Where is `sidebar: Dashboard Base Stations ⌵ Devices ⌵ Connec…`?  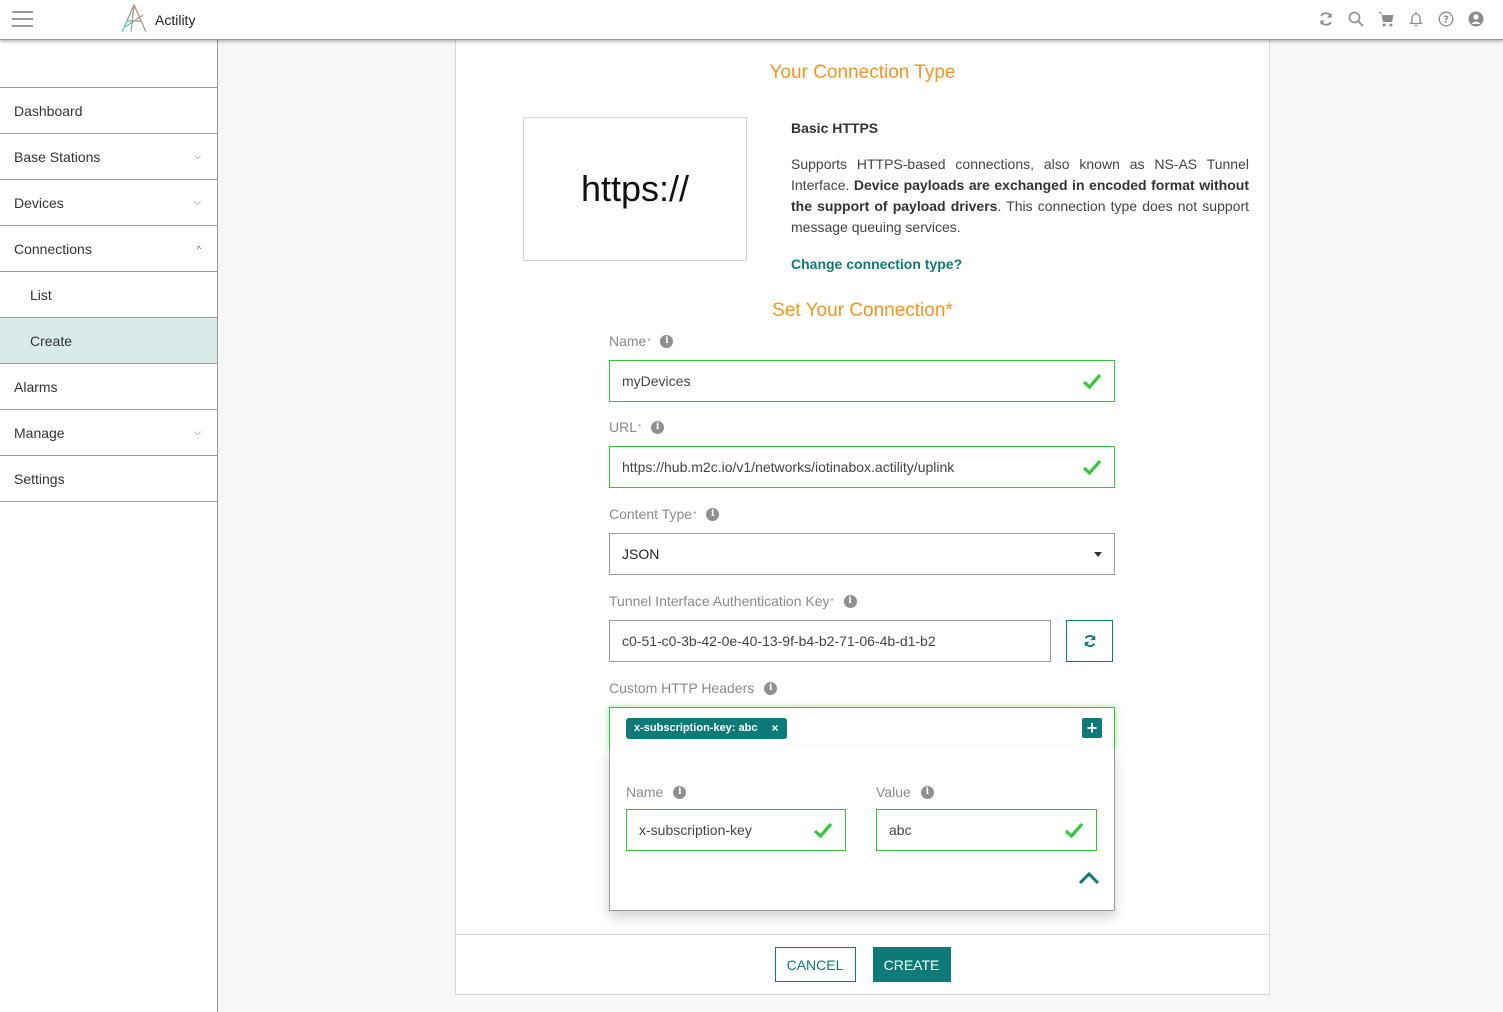
sidebar: Dashboard Base Stations ⌵ Devices ⌵ Connec… is located at coordinates (109, 526).